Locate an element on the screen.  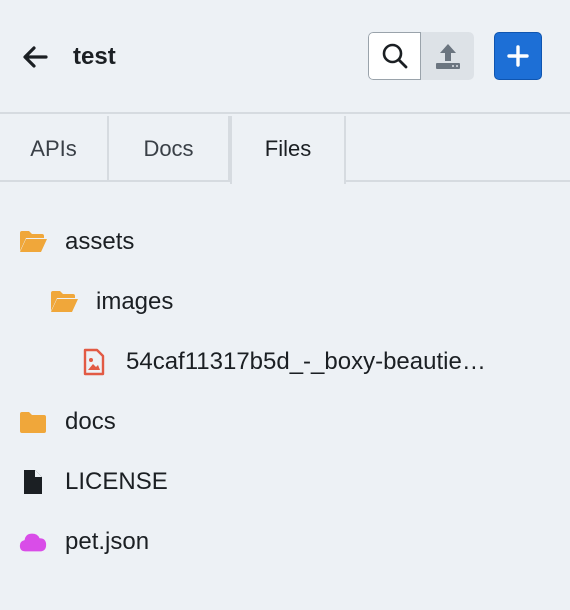
tree-item-license: LICENSE is located at coordinates (93, 482).